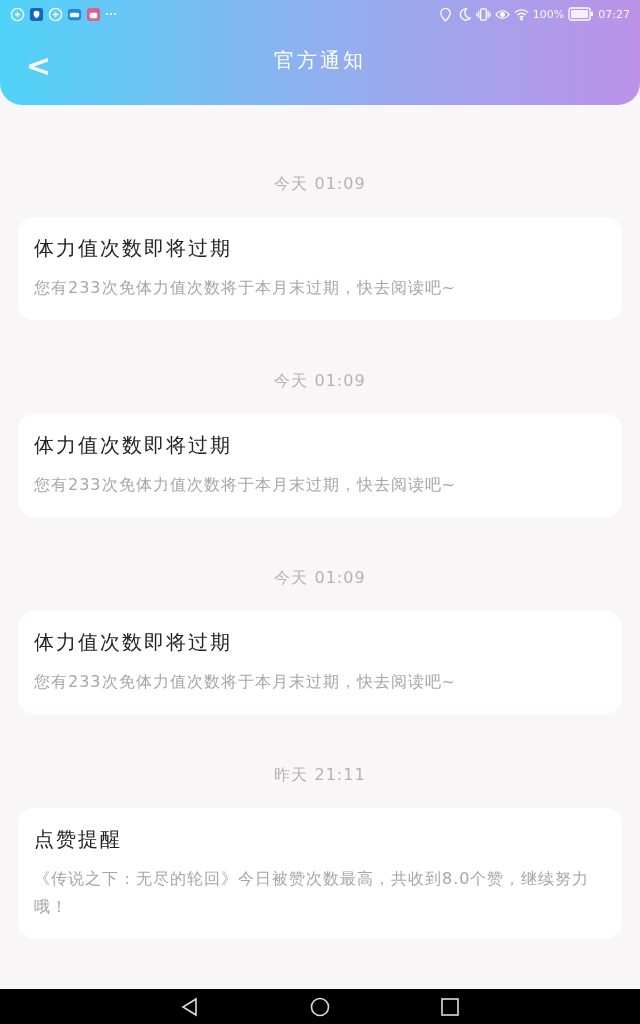  Describe the element at coordinates (483, 14) in the screenshot. I see `vibrate-icon` at that location.